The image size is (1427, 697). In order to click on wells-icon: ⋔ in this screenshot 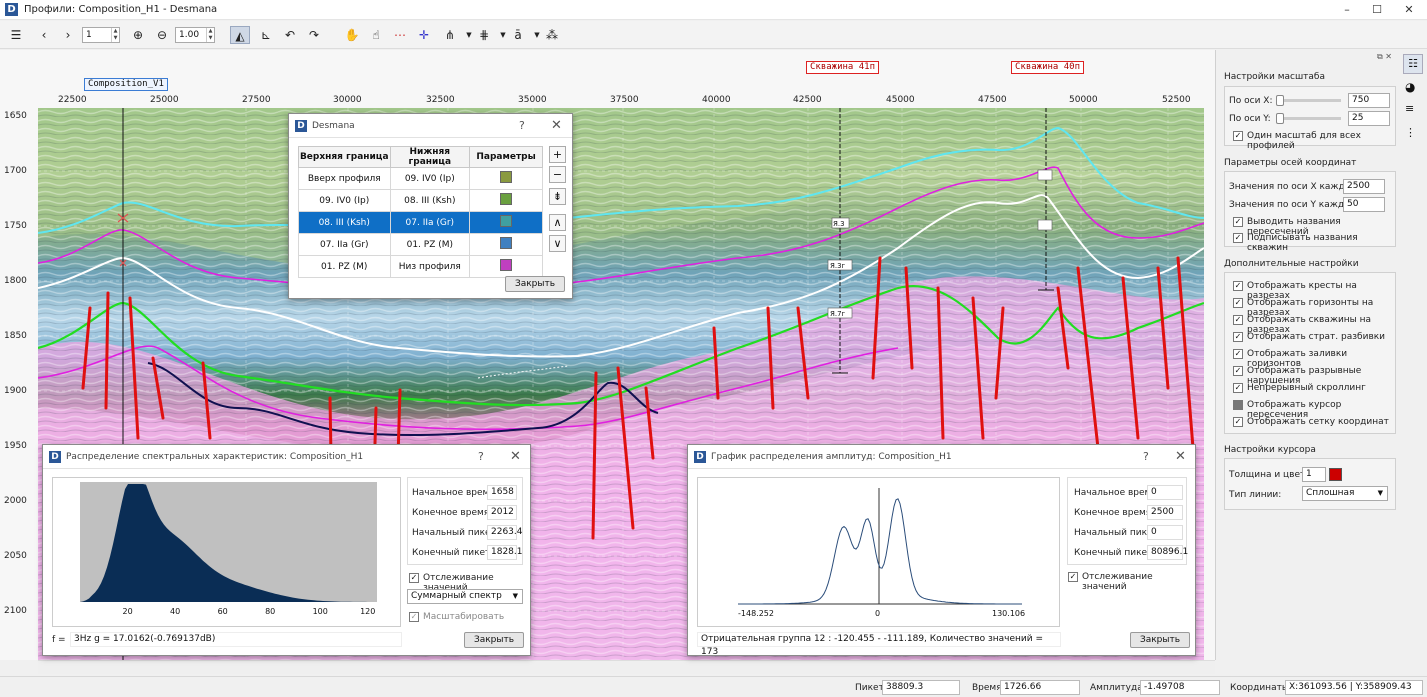, I will do `click(450, 35)`.